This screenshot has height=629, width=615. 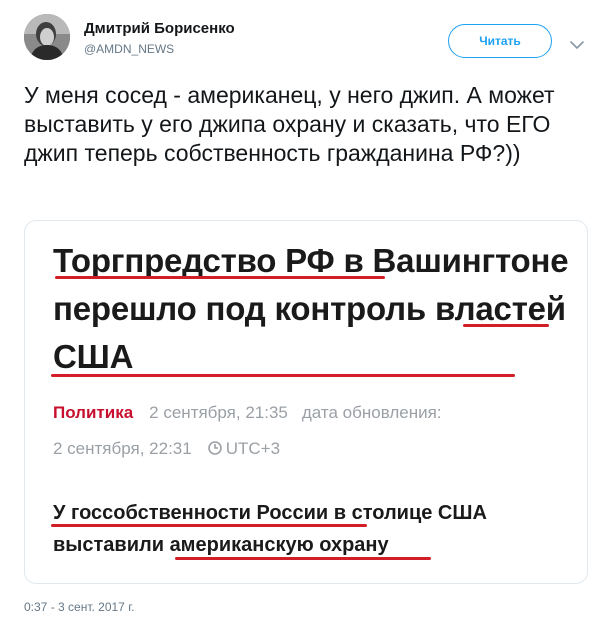 What do you see at coordinates (47, 37) in the screenshot?
I see `avatar` at bounding box center [47, 37].